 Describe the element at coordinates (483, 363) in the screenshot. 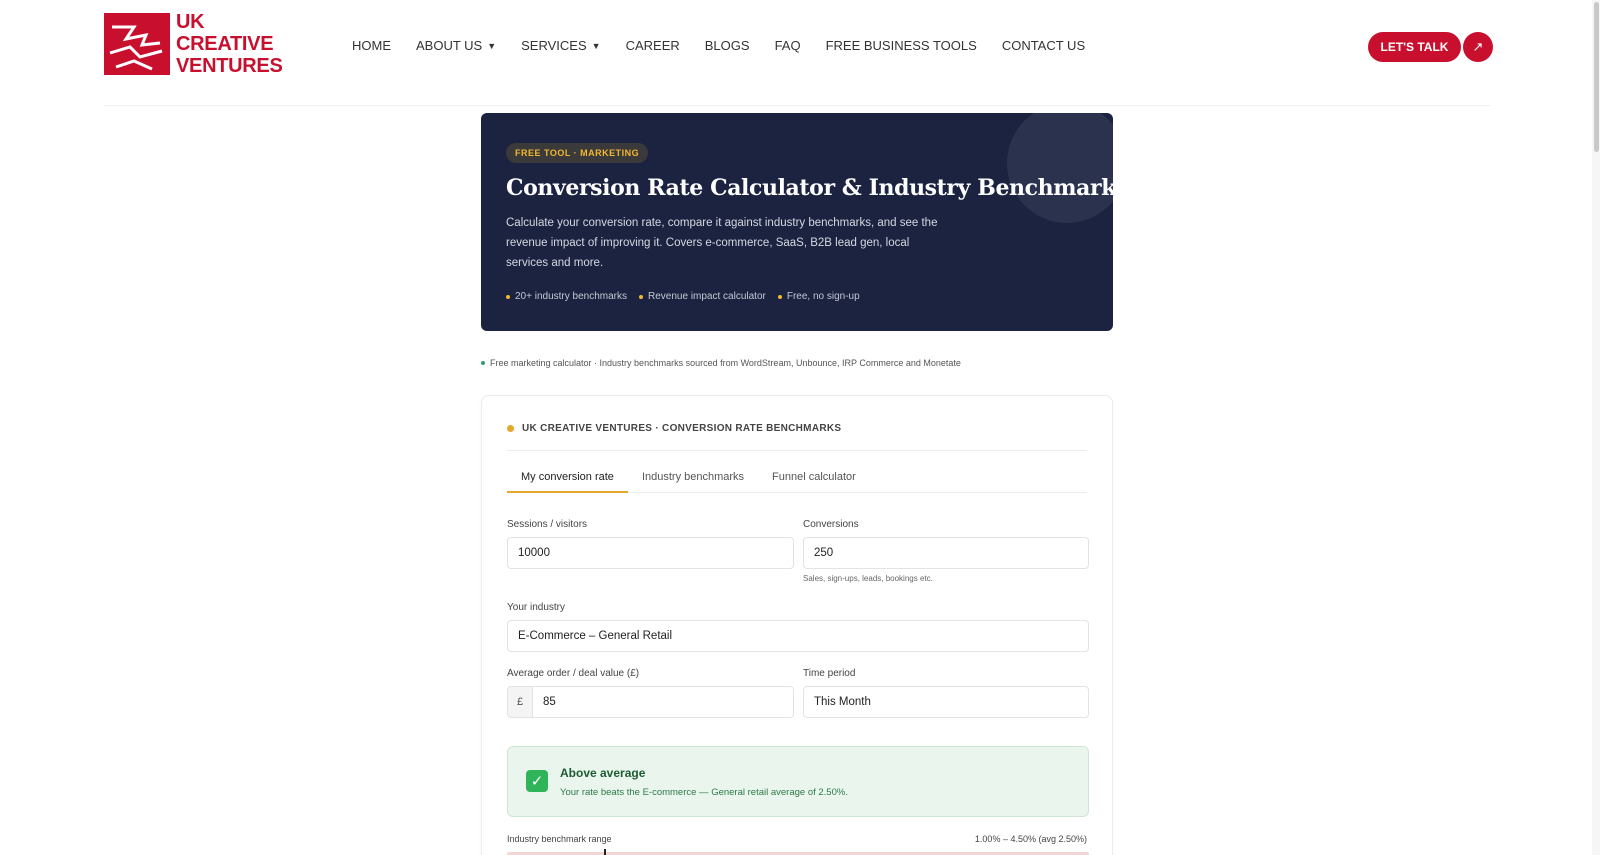

I see `status-dot-icon` at that location.